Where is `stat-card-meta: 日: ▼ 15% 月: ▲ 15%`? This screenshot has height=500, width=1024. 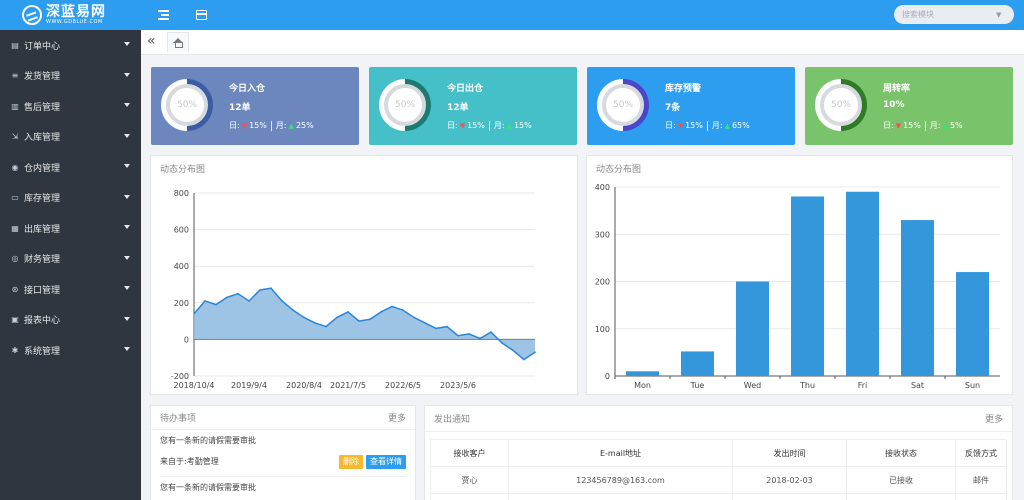 stat-card-meta: 日: ▼ 15% 月: ▲ 15% is located at coordinates (489, 125).